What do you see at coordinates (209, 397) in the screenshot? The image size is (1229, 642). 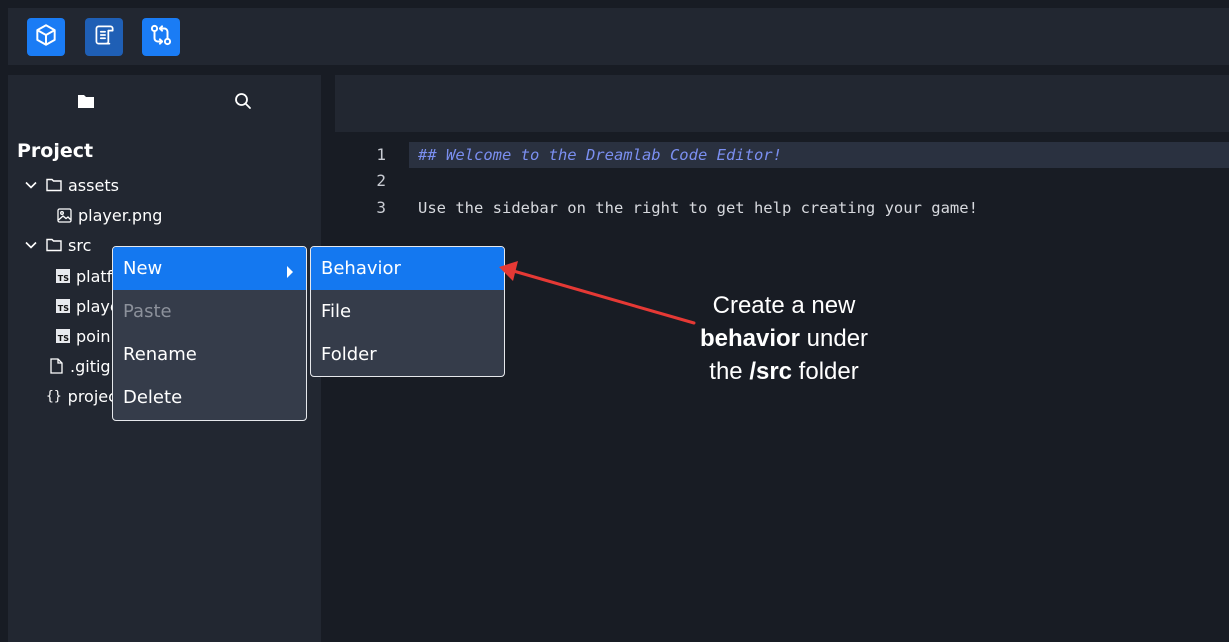 I see `menu-item-delete: Delete` at bounding box center [209, 397].